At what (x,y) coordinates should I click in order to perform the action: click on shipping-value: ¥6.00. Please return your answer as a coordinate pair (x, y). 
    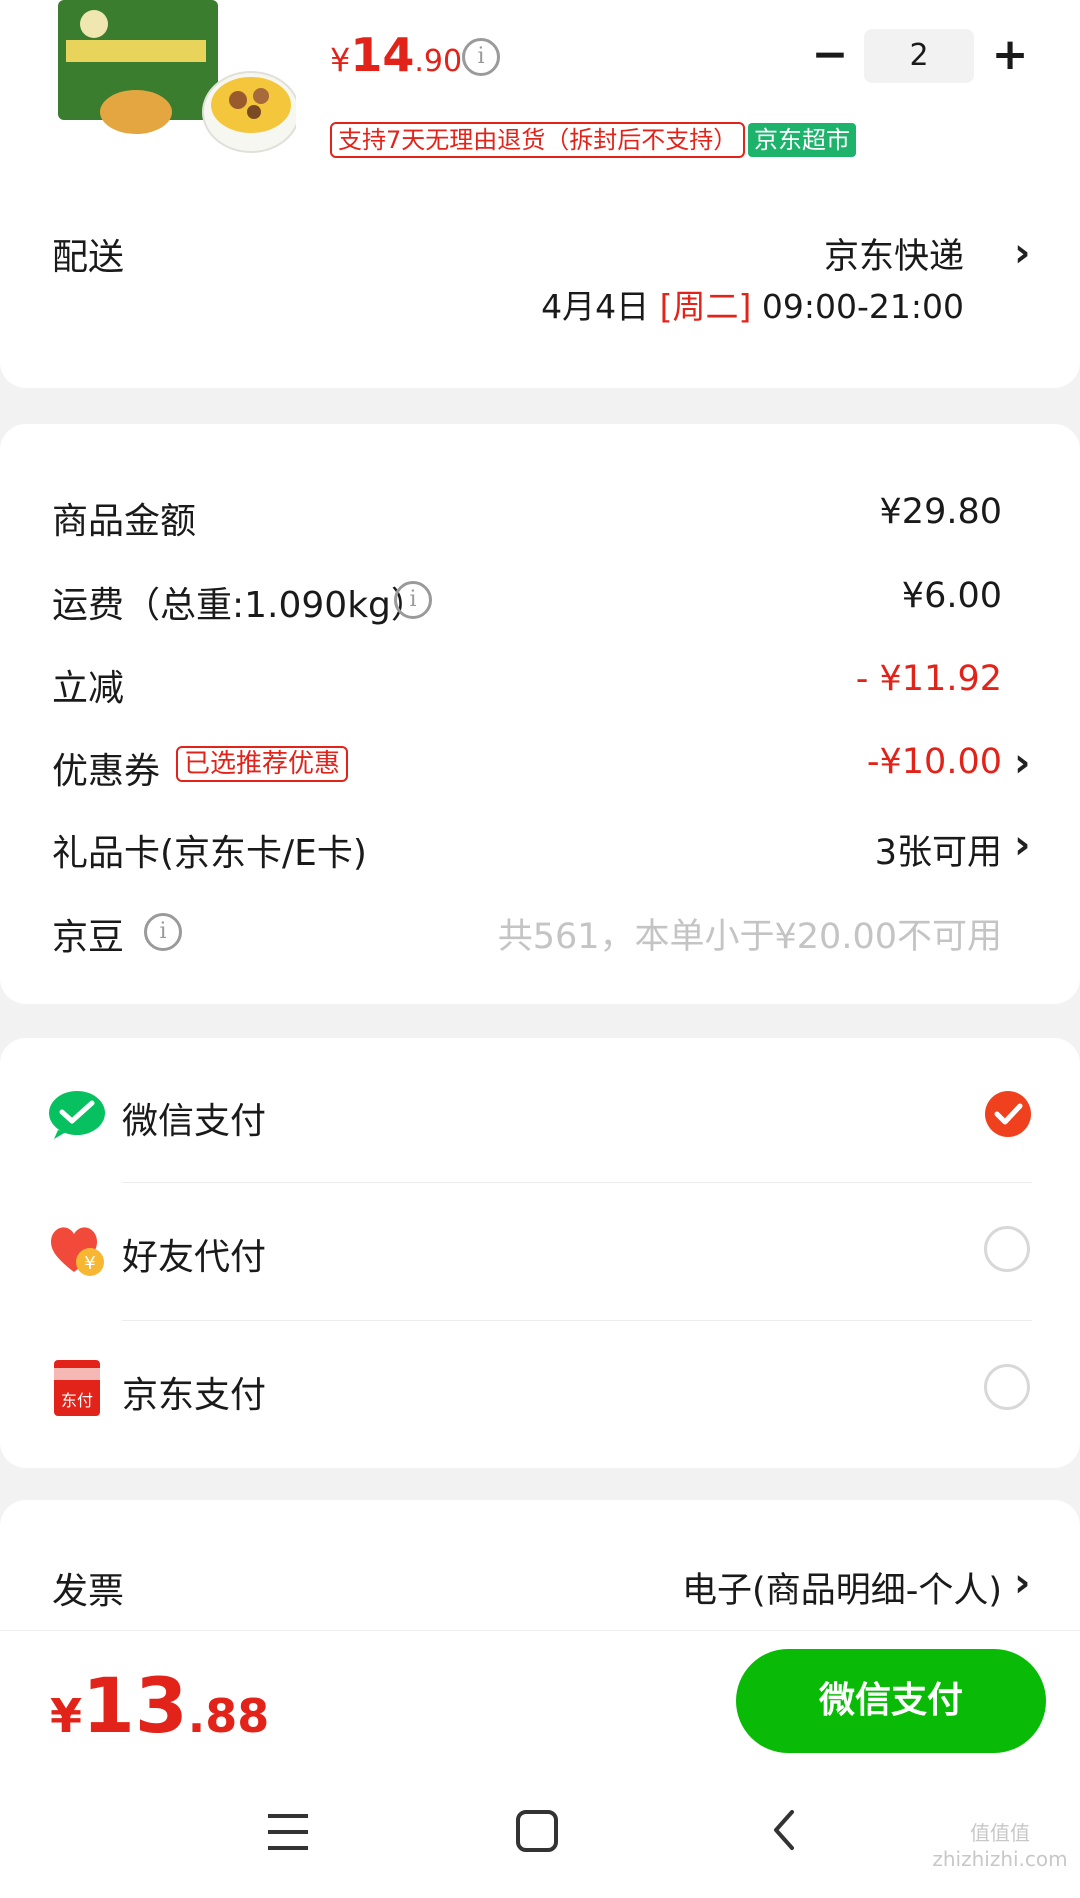
    Looking at the image, I should click on (951, 596).